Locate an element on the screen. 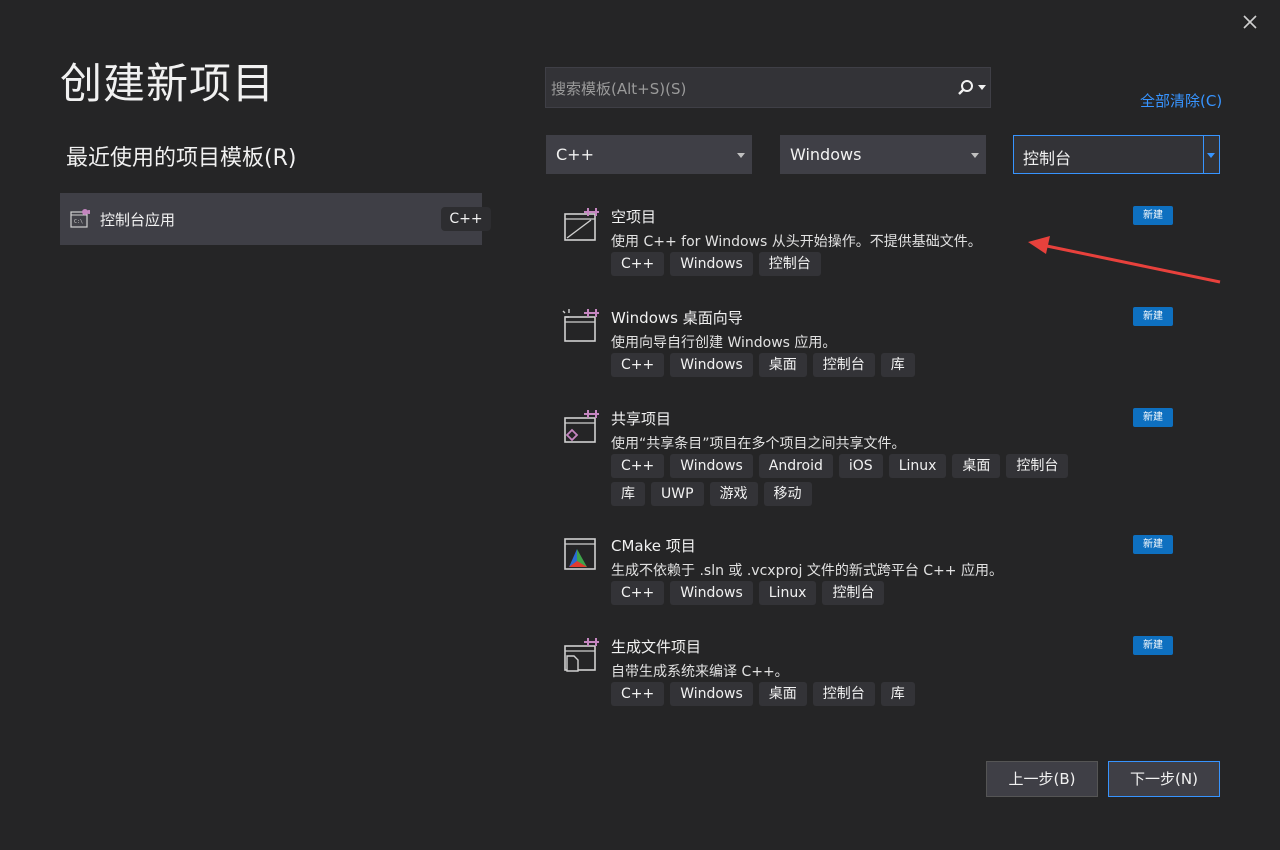  annotation-arrow is located at coordinates (1124, 260).